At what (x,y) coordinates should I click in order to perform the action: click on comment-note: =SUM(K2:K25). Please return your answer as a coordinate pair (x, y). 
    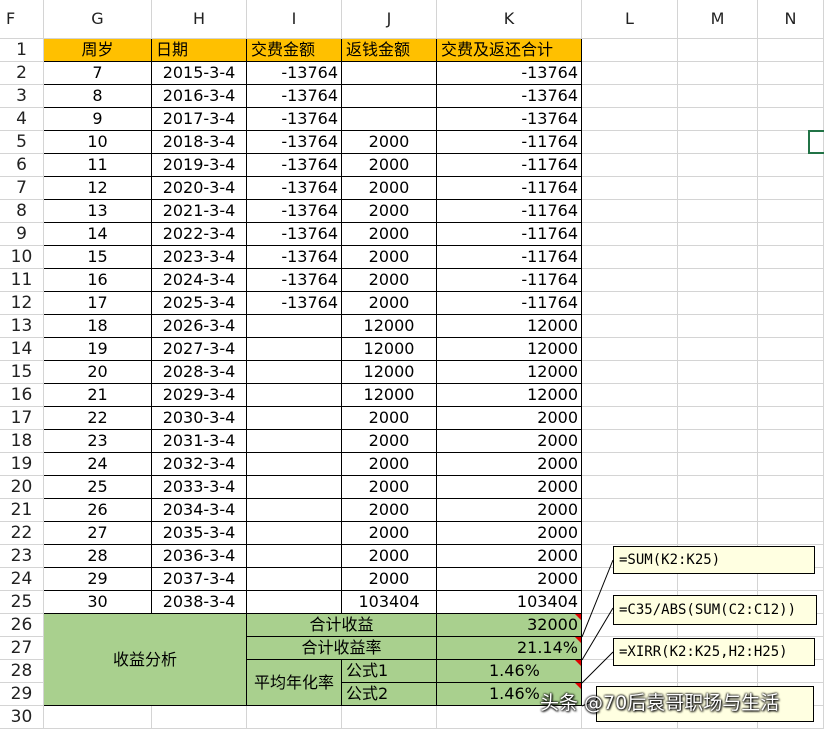
    Looking at the image, I should click on (714, 560).